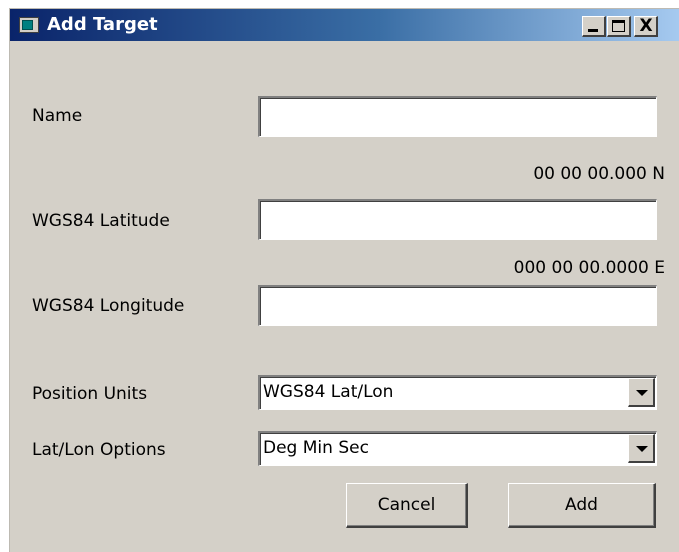 The width and height of the screenshot is (679, 552). What do you see at coordinates (589, 268) in the screenshot?
I see `longitude-format-hint: 000 00 00.0000 E` at bounding box center [589, 268].